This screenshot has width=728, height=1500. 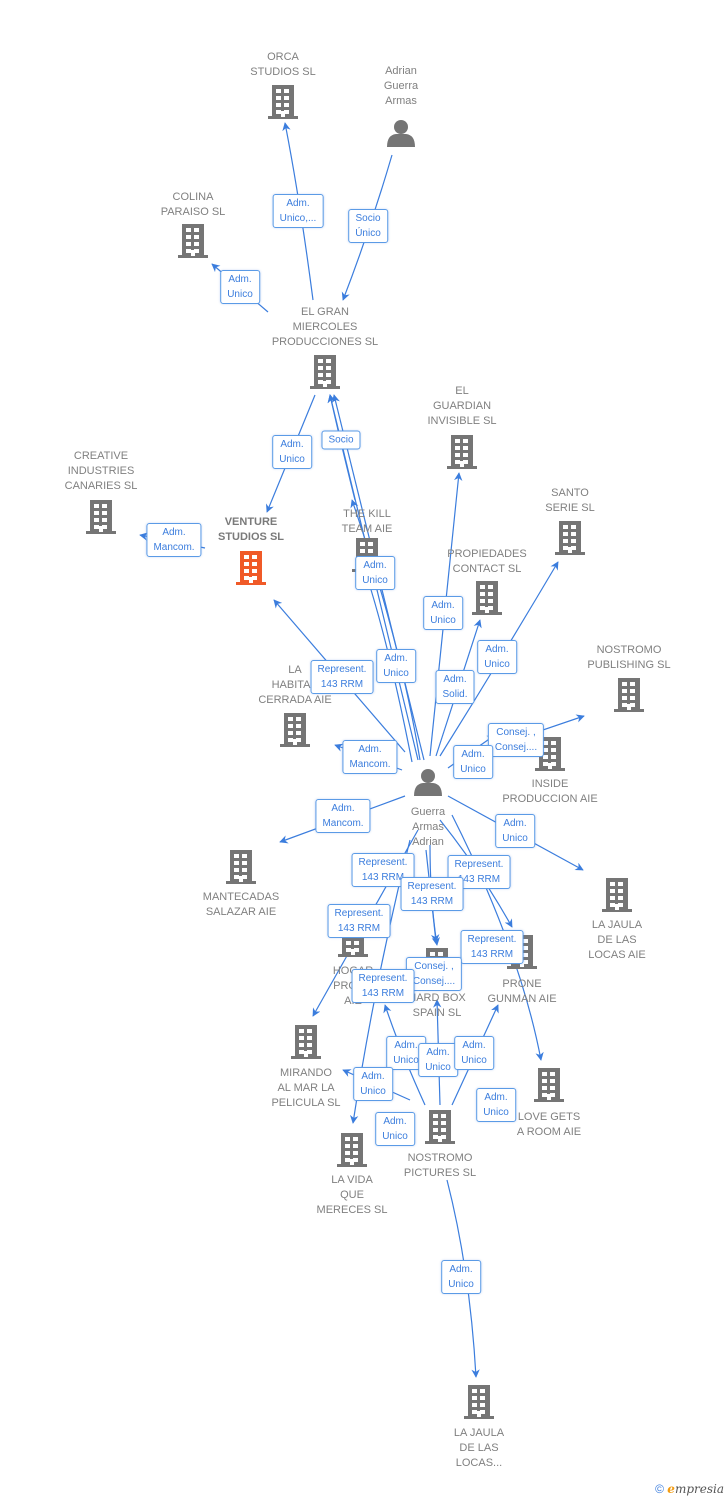 I want to click on relation-label-line: Mancom., so click(x=174, y=547).